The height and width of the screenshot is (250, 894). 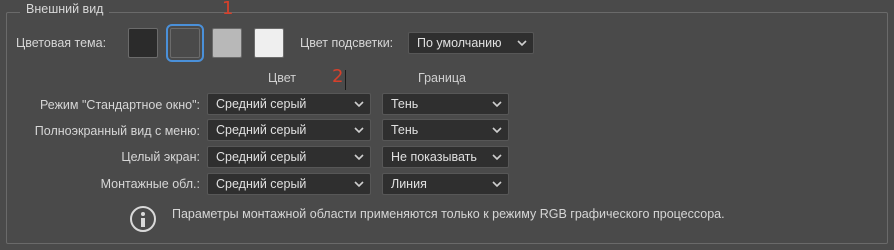 I want to click on group-title: Внешний вид, so click(x=65, y=9).